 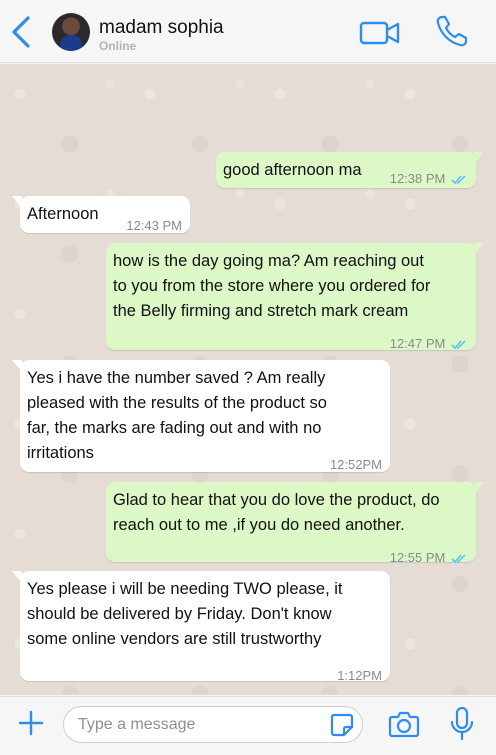 I want to click on composer-bar, so click(x=248, y=725).